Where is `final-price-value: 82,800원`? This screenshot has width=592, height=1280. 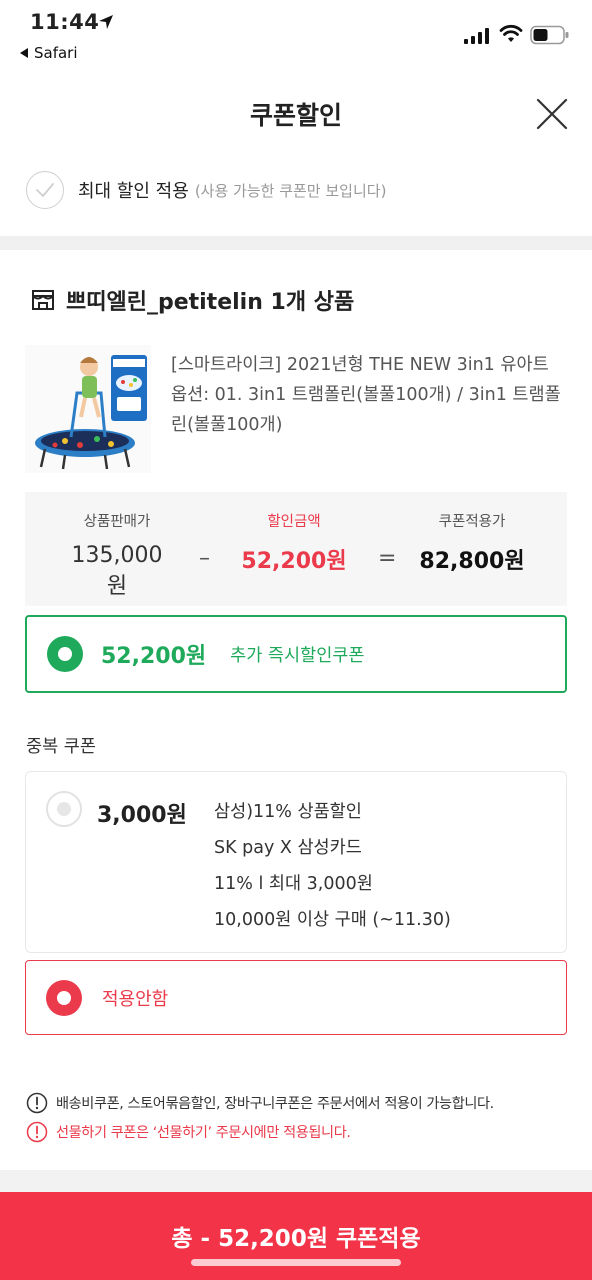
final-price-value: 82,800원 is located at coordinates (472, 561).